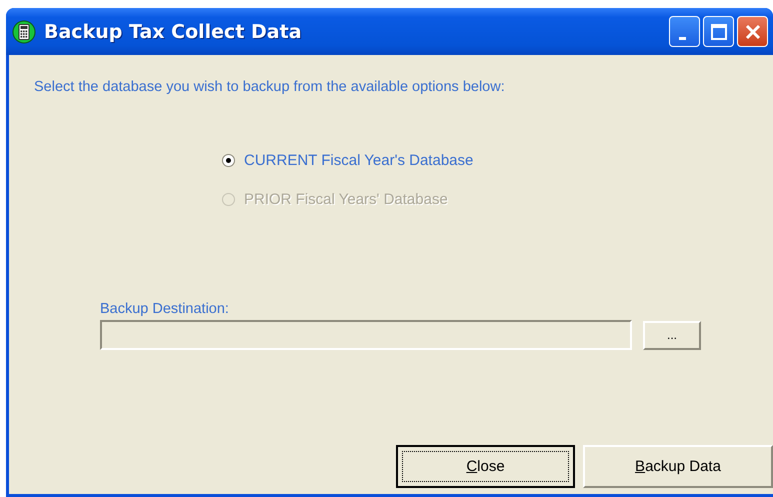 The height and width of the screenshot is (497, 773). What do you see at coordinates (684, 31) in the screenshot?
I see `minimize-button` at bounding box center [684, 31].